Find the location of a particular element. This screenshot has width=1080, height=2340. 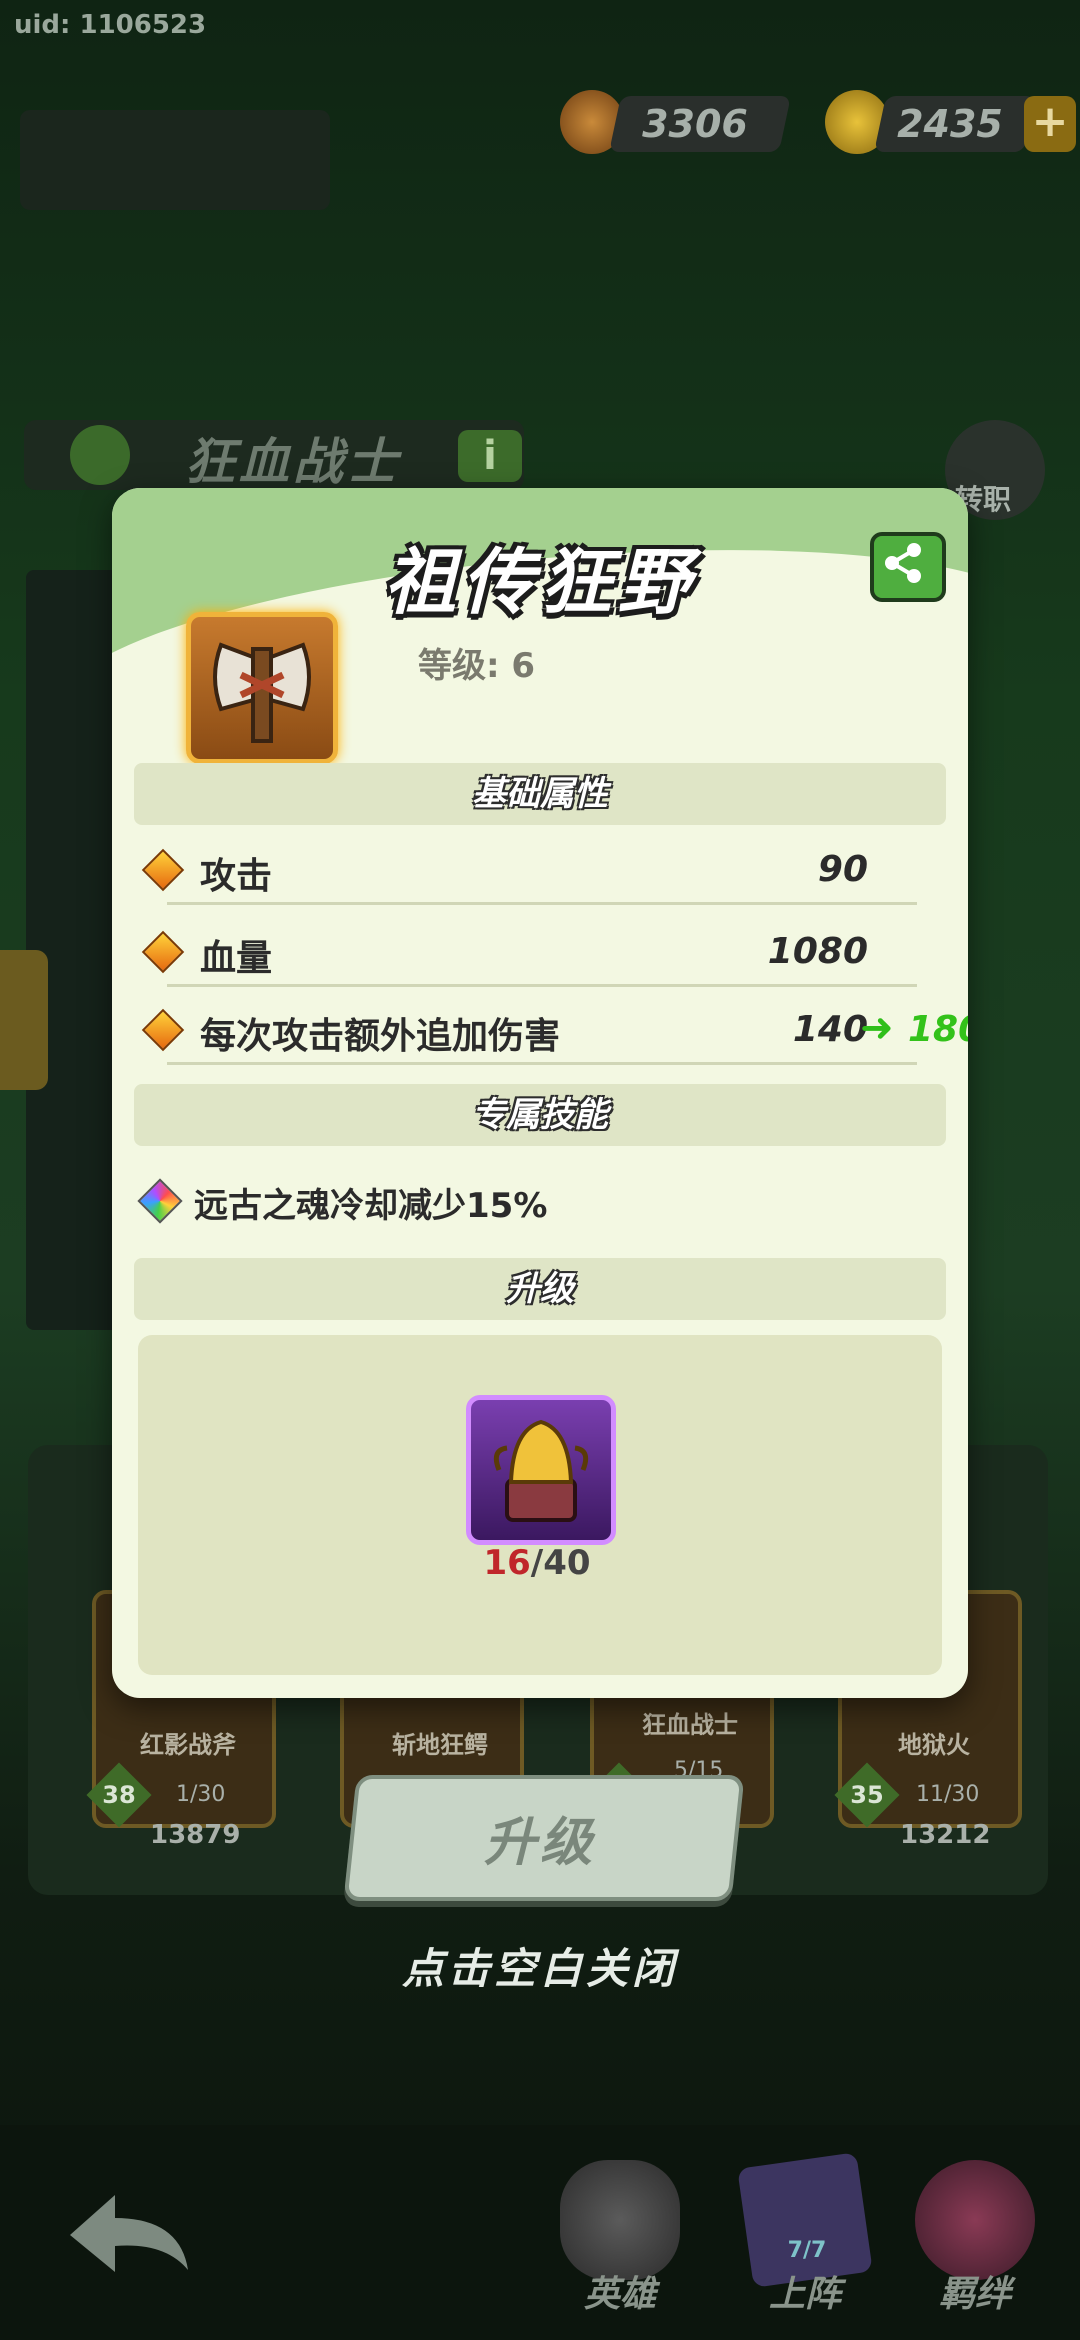

stat-name: 每次攻击额外追加伤害 is located at coordinates (380, 1036).